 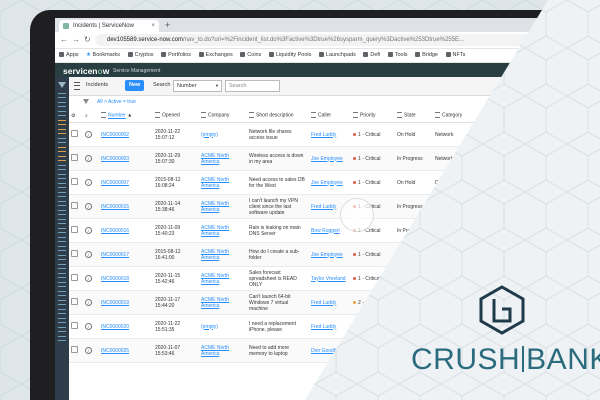 I want to click on cell-number: INC0000017, so click(x=126, y=254).